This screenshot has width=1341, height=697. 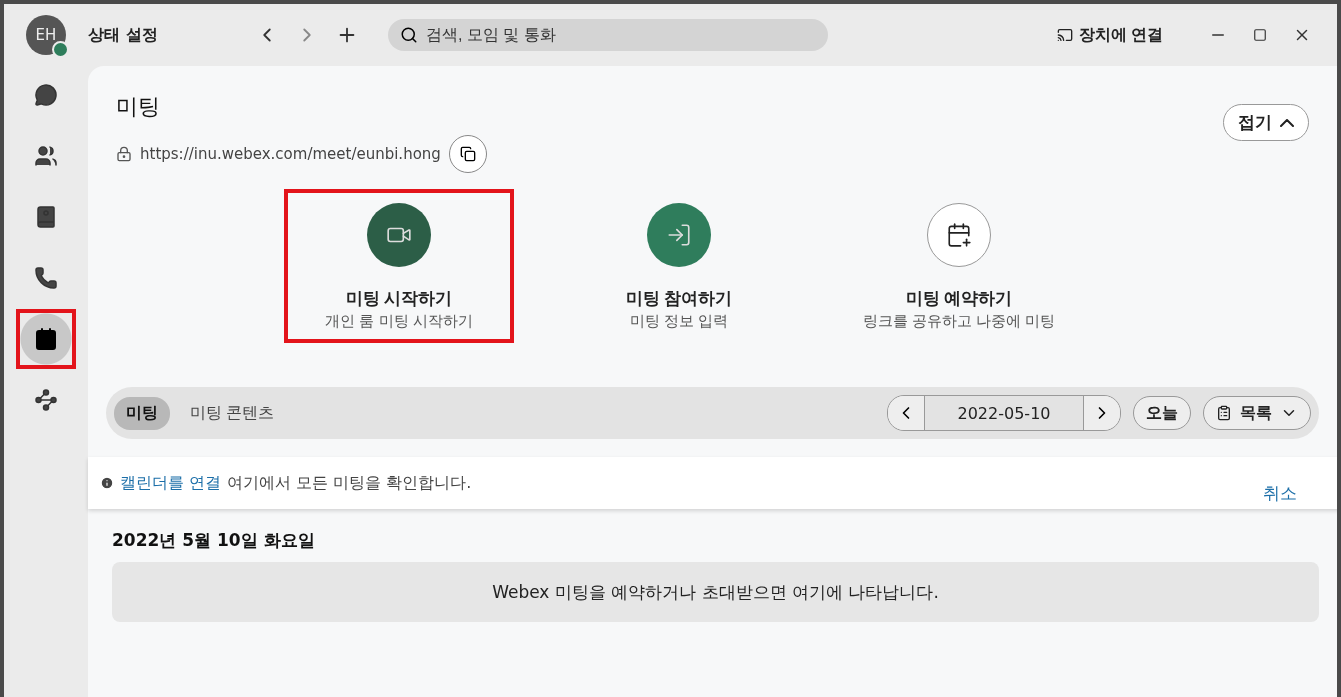 What do you see at coordinates (679, 235) in the screenshot?
I see `enter-door-icon` at bounding box center [679, 235].